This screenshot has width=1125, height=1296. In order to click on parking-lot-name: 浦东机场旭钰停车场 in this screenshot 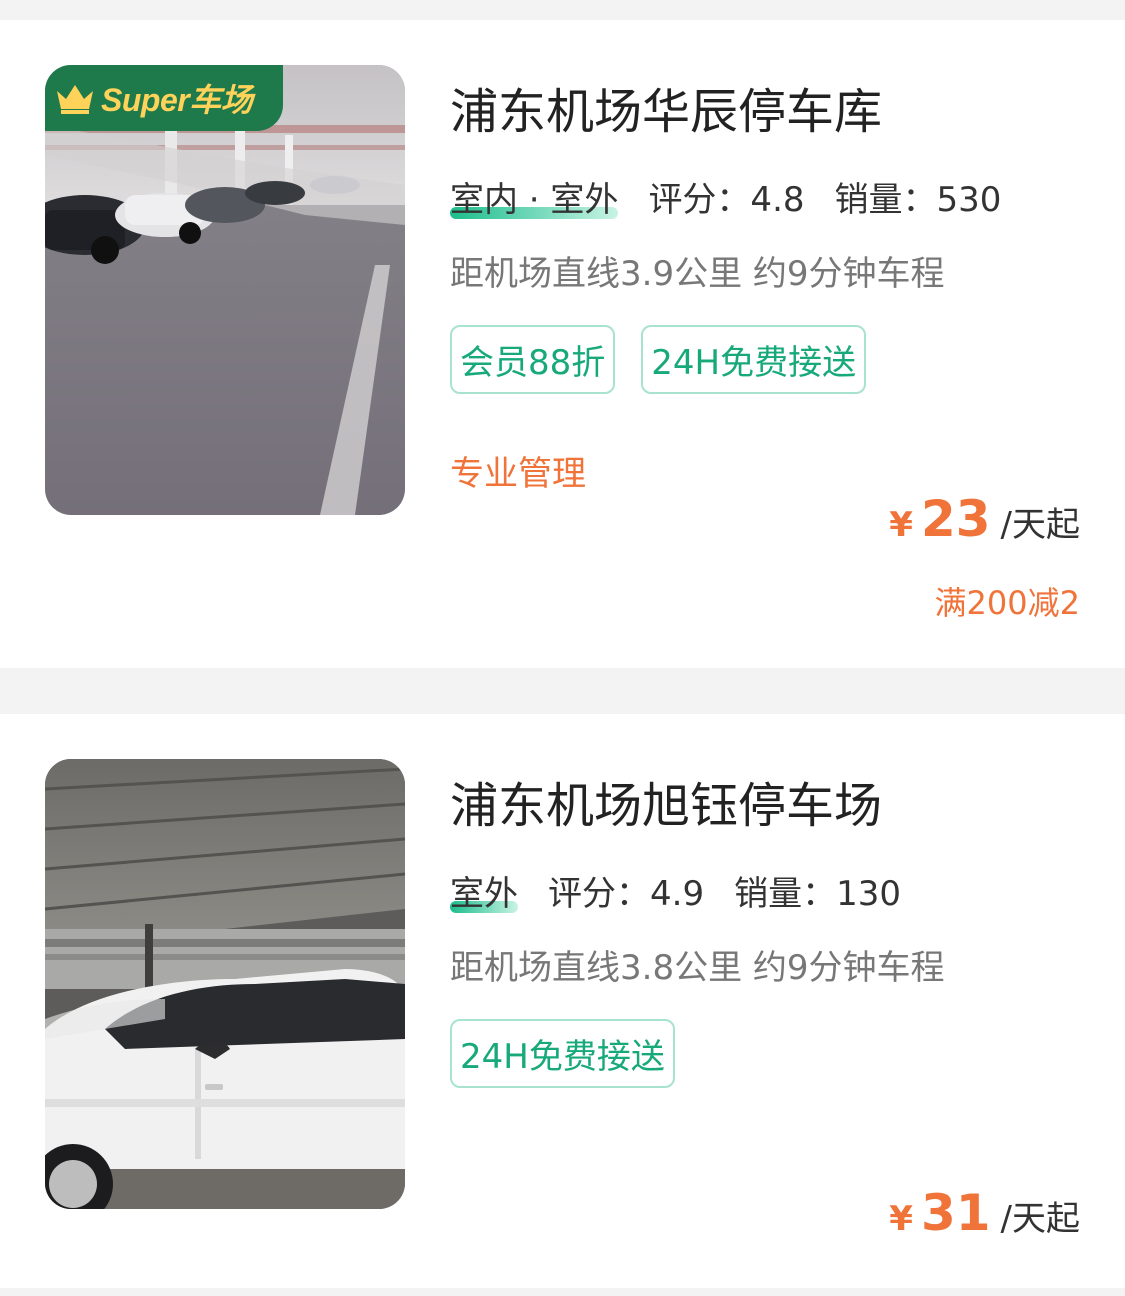, I will do `click(666, 801)`.